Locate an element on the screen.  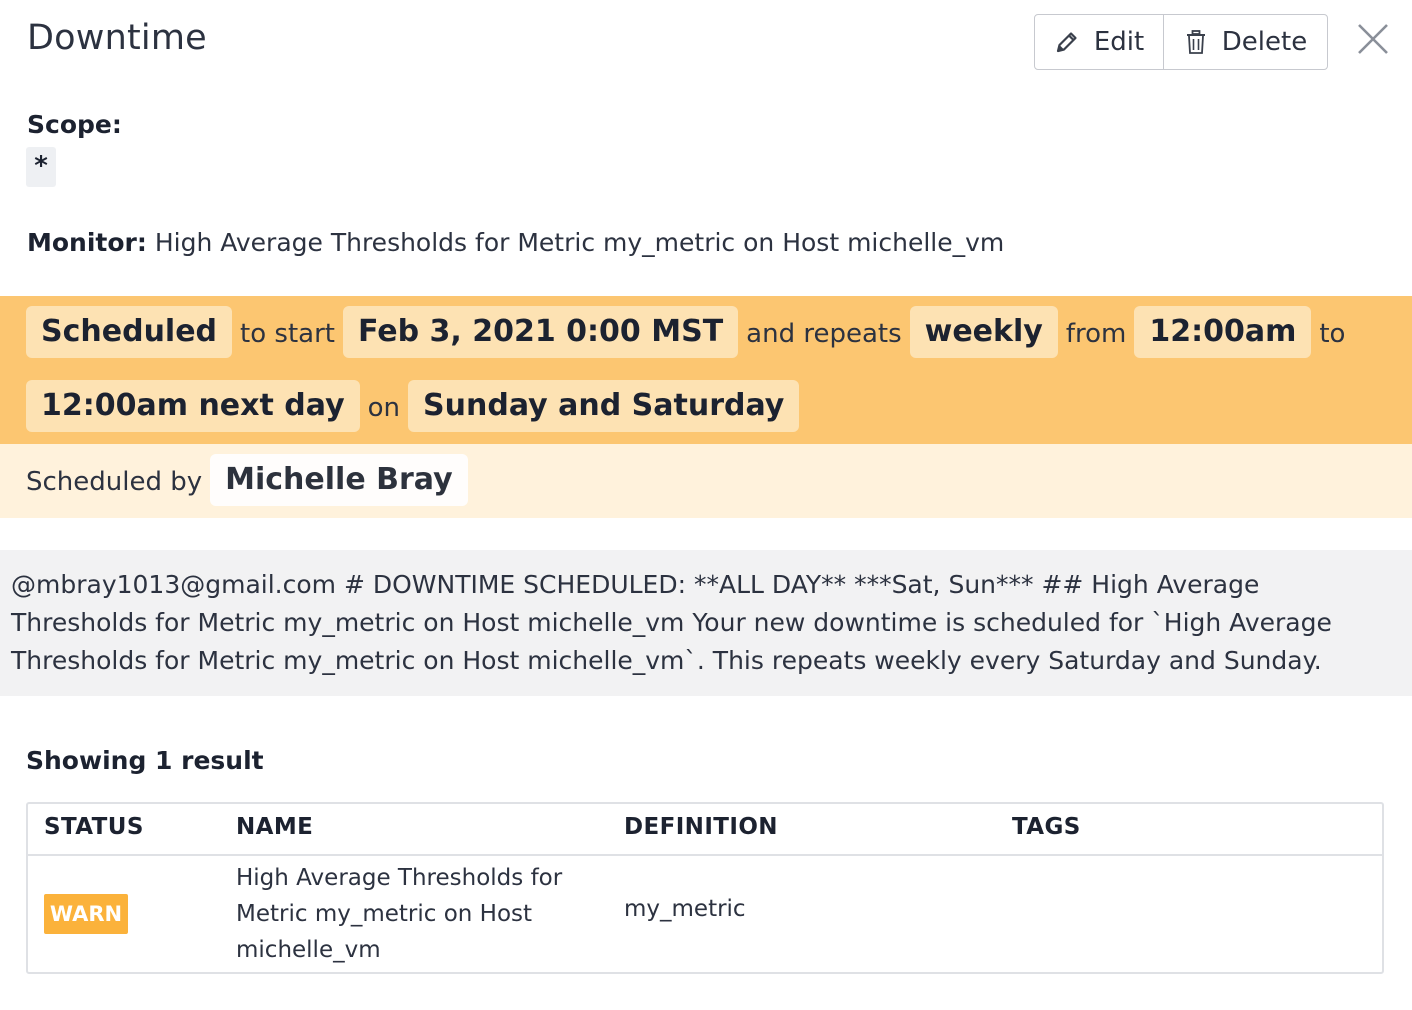
on-text: on is located at coordinates (384, 408).